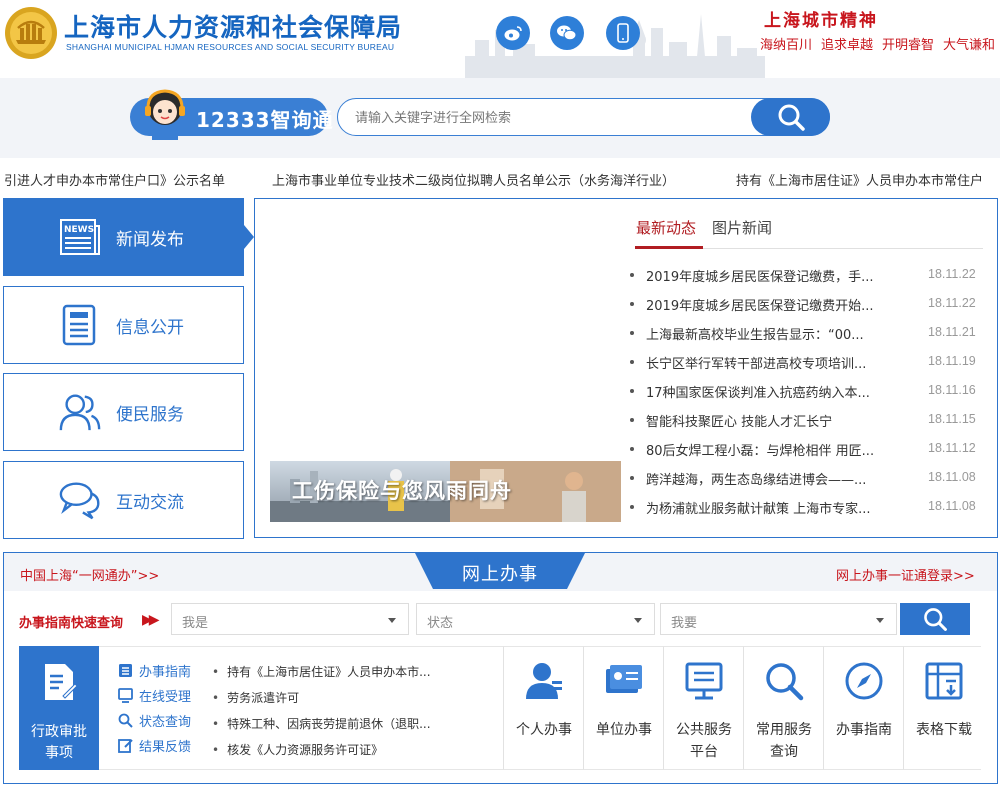 This screenshot has width=1000, height=789. What do you see at coordinates (704, 741) in the screenshot?
I see `tile-label: 公共服务 平台` at bounding box center [704, 741].